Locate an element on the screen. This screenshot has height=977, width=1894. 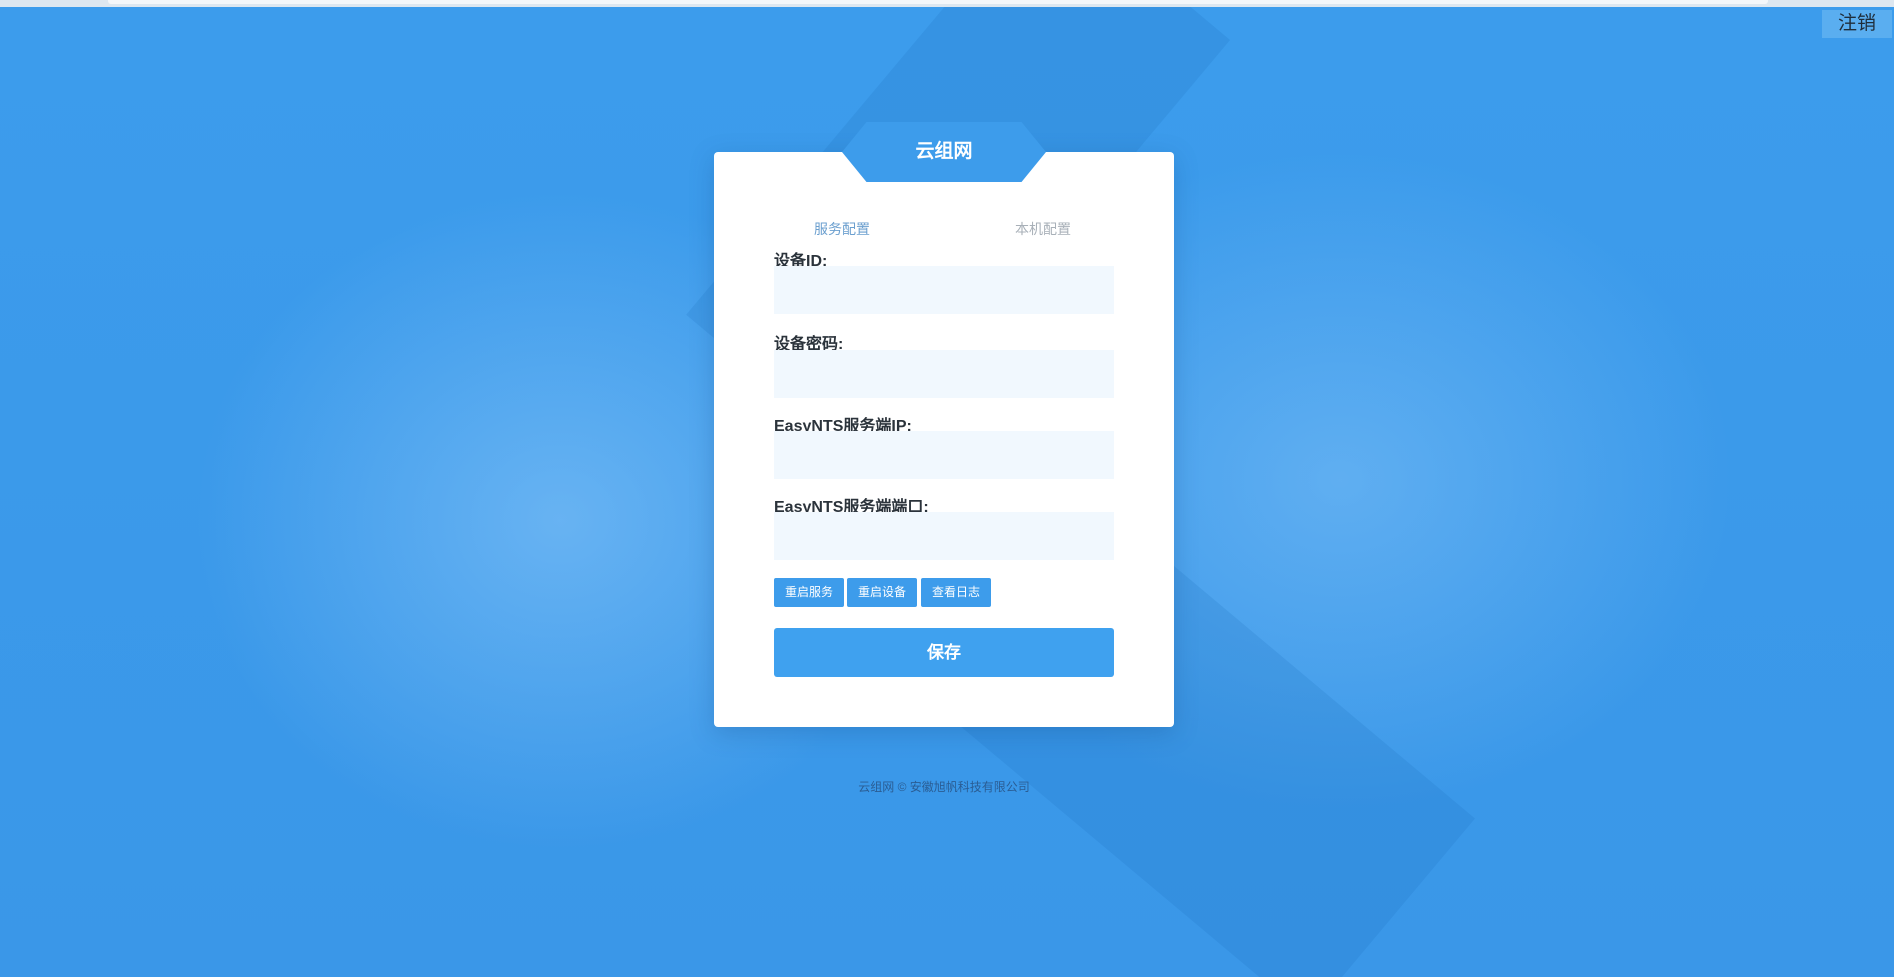
footer-copyright: 云组网 © 安徽旭帆科技有限公司 is located at coordinates (944, 787).